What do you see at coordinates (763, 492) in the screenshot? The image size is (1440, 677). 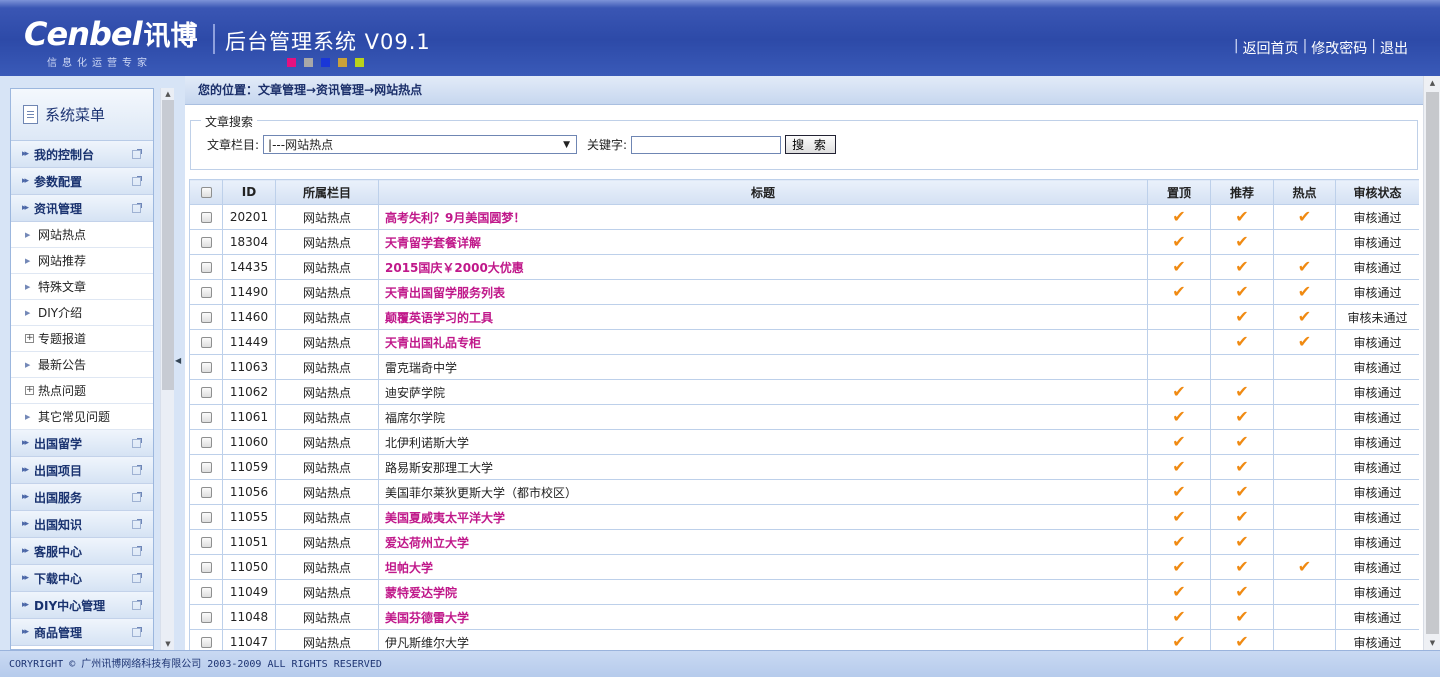 I see `cell-title-link: 美国菲尔莱狄更斯大学（都市校区）` at bounding box center [763, 492].